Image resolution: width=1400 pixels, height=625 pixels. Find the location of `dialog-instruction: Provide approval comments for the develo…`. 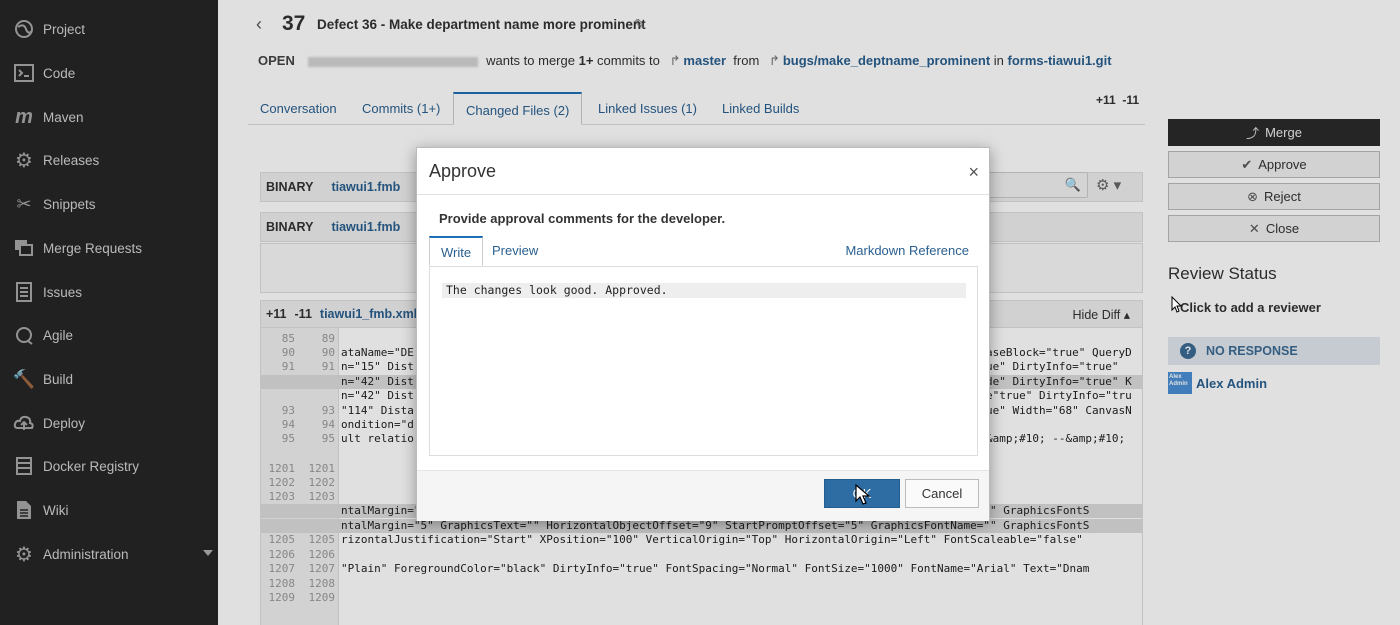

dialog-instruction: Provide approval comments for the develo… is located at coordinates (582, 218).